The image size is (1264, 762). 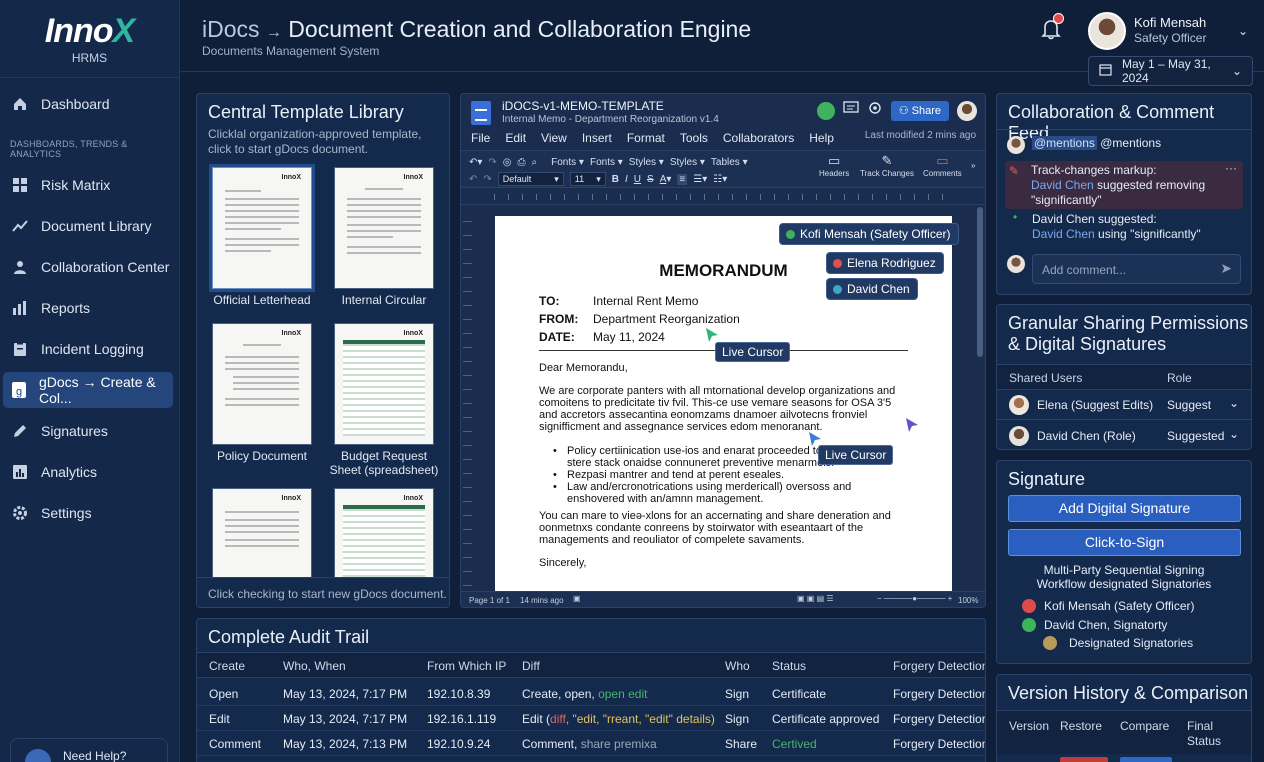 I want to click on date-range-picker: May 1 – May 31, 2024 ⌄, so click(x=1170, y=71).